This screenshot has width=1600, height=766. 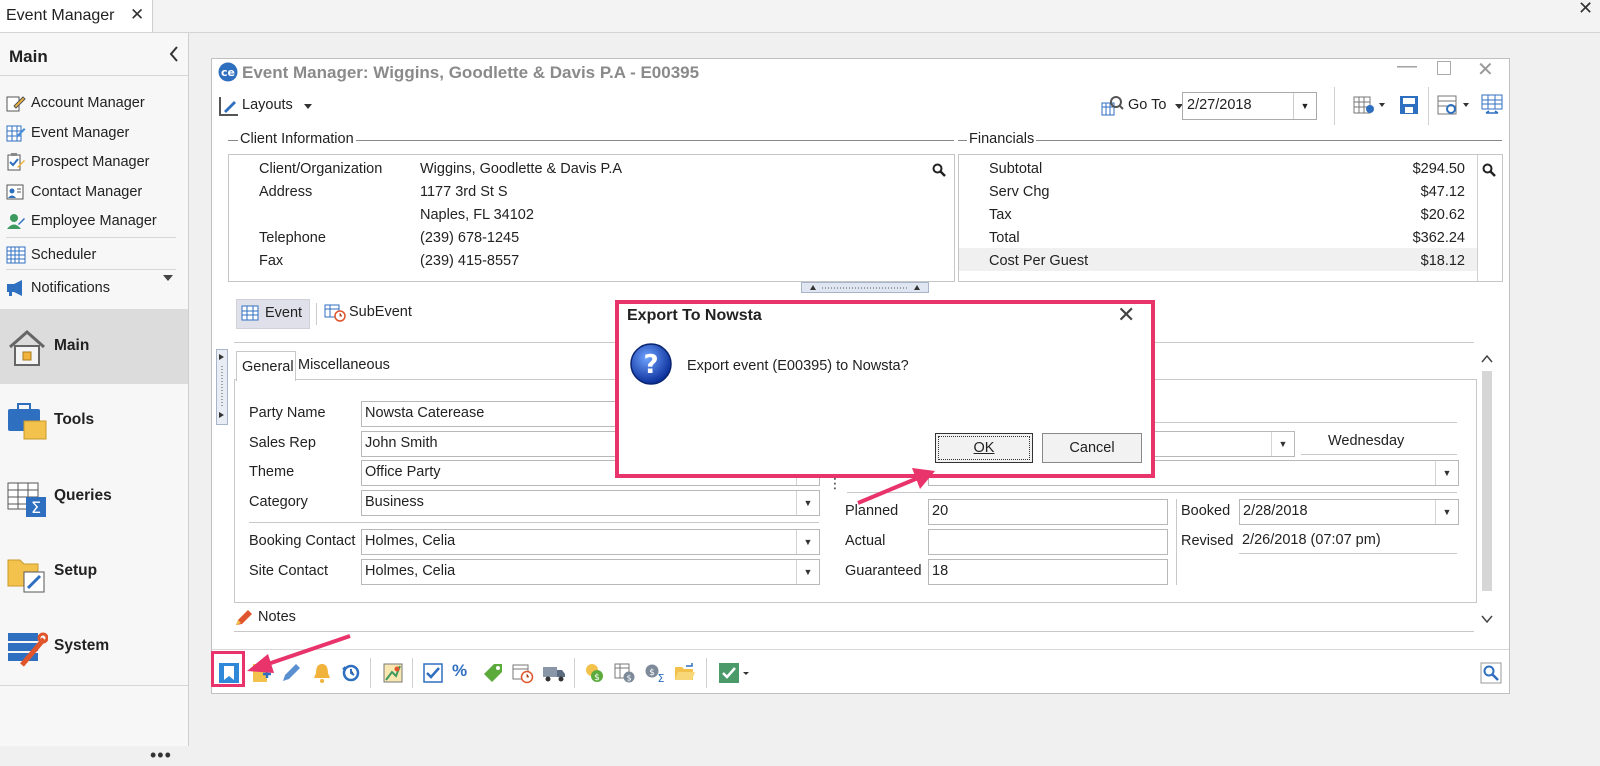 What do you see at coordinates (161, 755) in the screenshot?
I see `nav-more-icon: •••` at bounding box center [161, 755].